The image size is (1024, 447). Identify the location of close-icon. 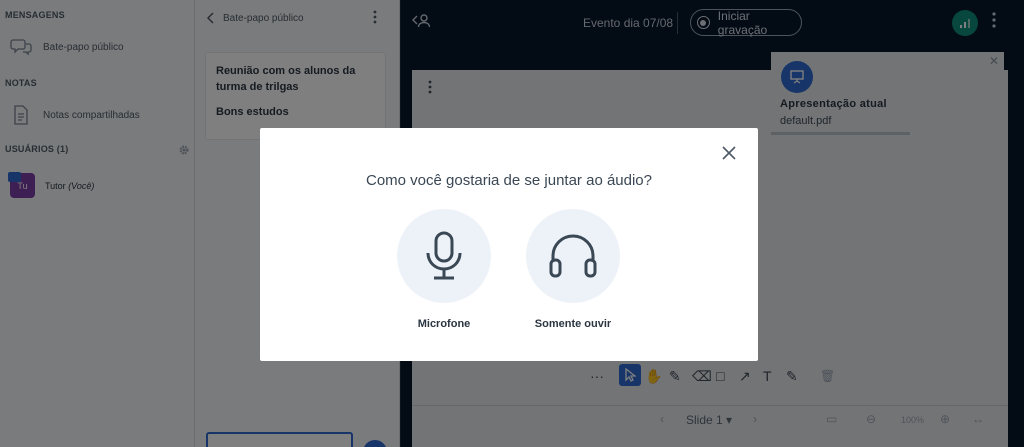
(730, 154).